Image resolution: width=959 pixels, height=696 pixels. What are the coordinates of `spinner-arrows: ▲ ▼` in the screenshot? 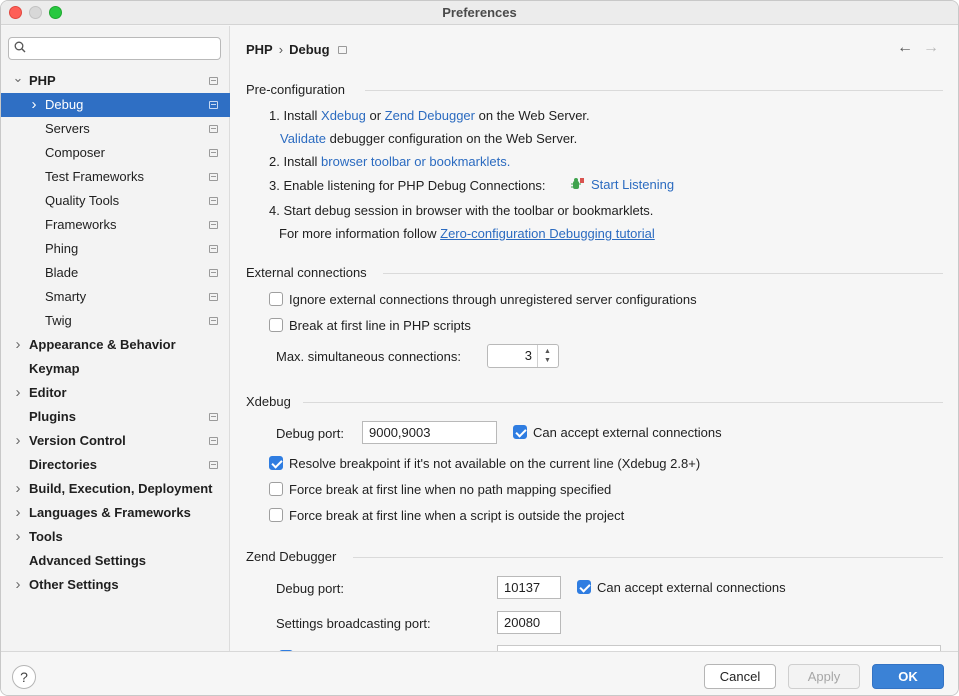 It's located at (547, 356).